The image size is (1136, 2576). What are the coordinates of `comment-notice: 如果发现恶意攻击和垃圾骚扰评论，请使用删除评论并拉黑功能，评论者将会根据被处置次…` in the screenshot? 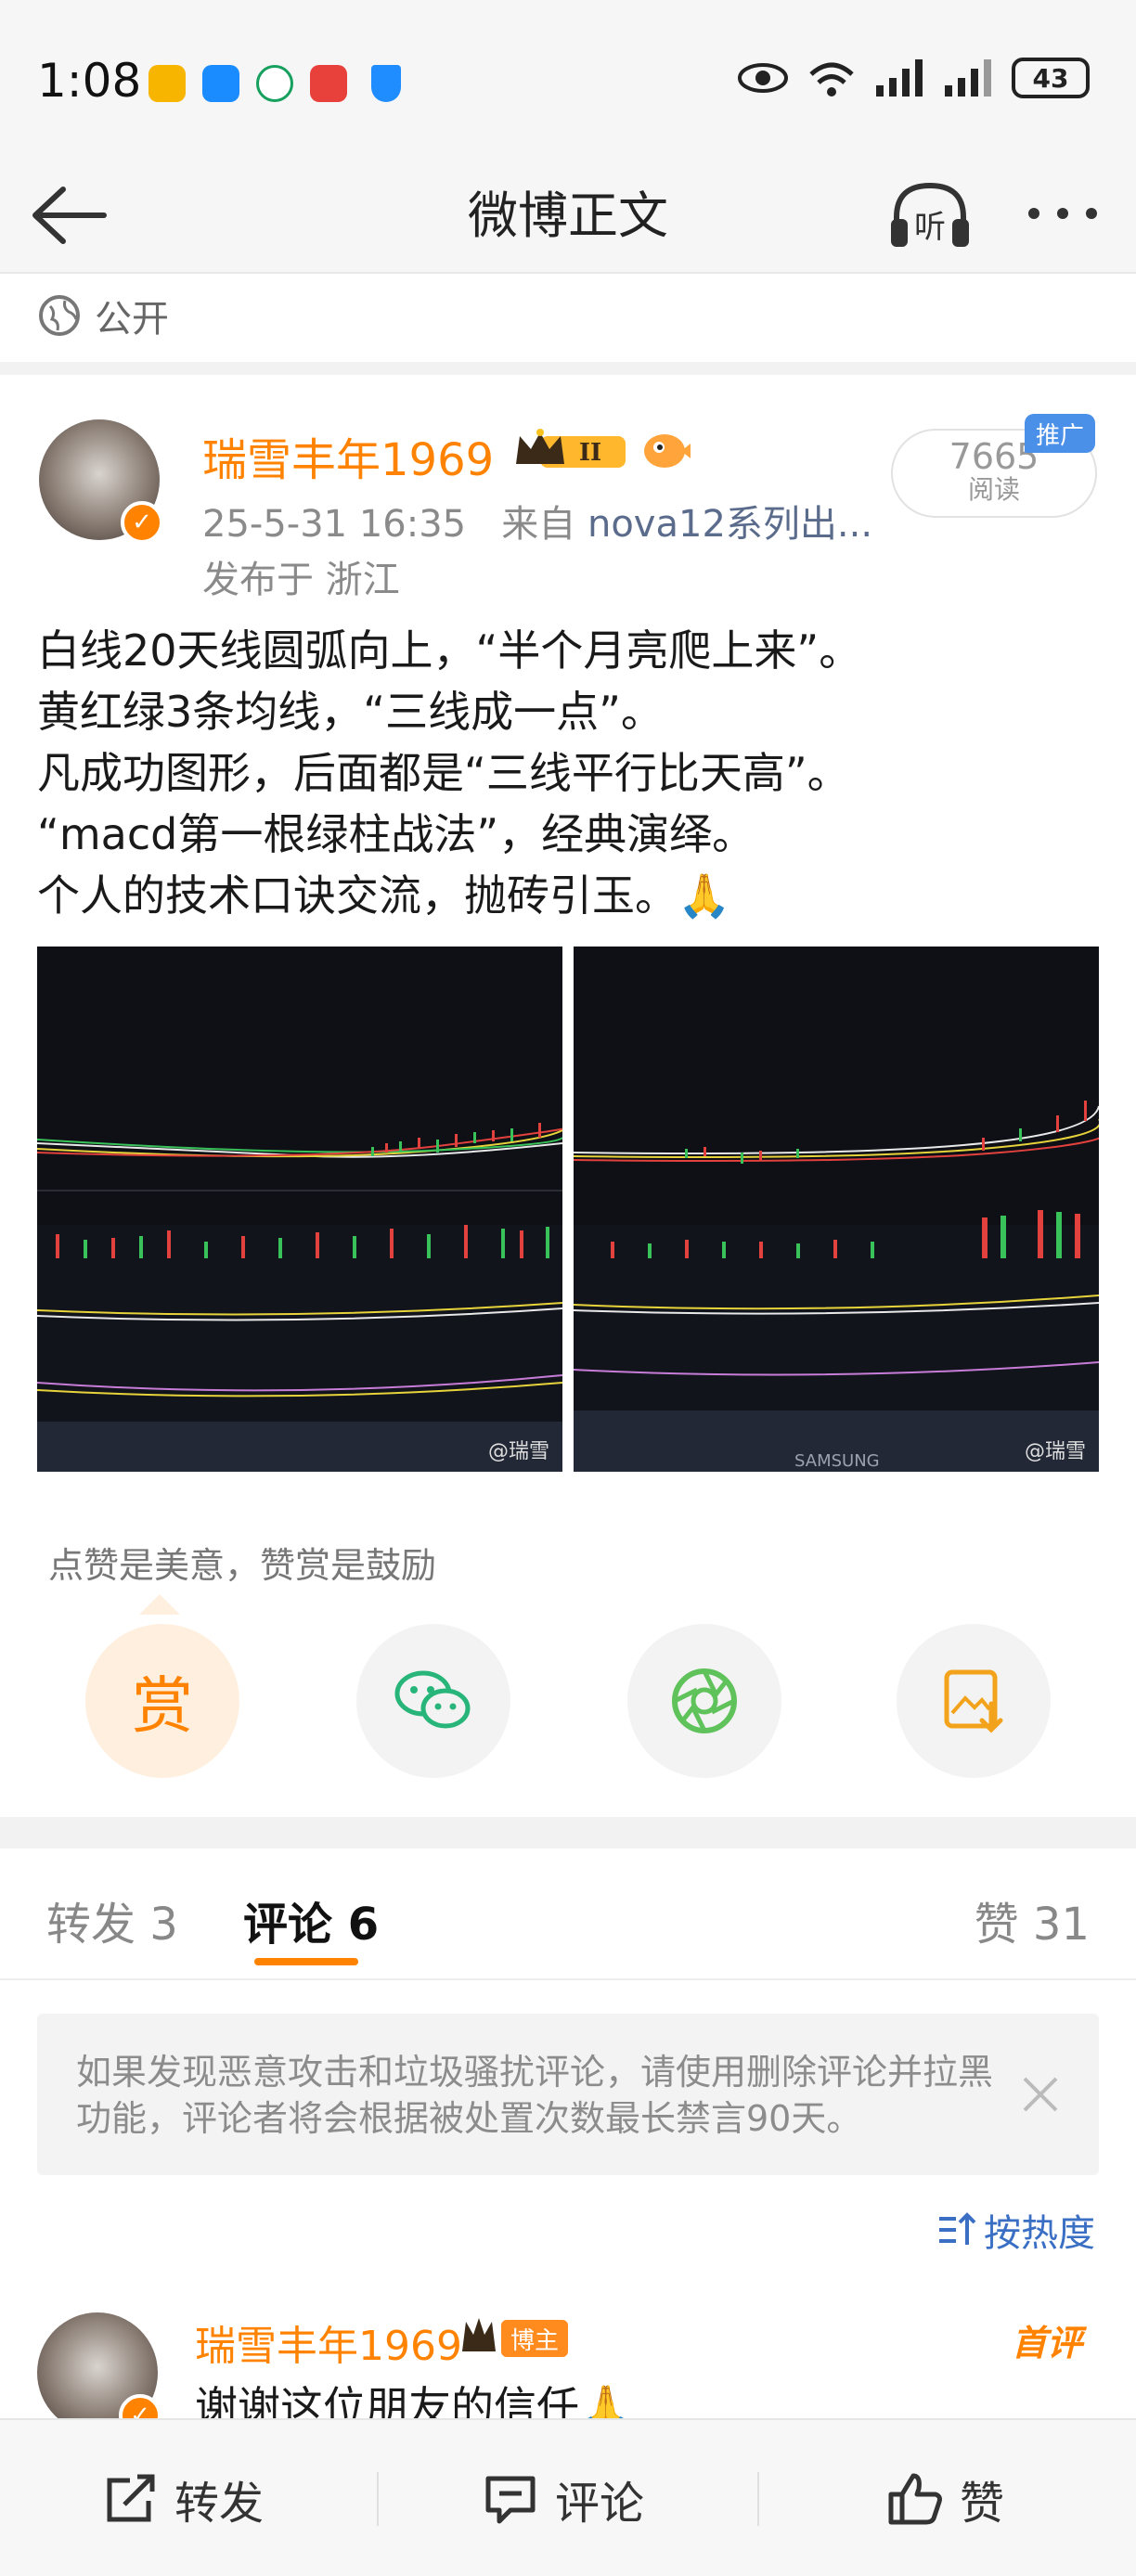 It's located at (568, 2094).